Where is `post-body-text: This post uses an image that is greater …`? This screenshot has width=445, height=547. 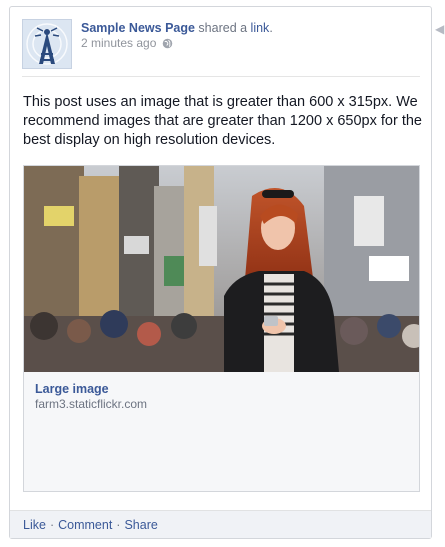 post-body-text: This post uses an image that is greater … is located at coordinates (222, 121).